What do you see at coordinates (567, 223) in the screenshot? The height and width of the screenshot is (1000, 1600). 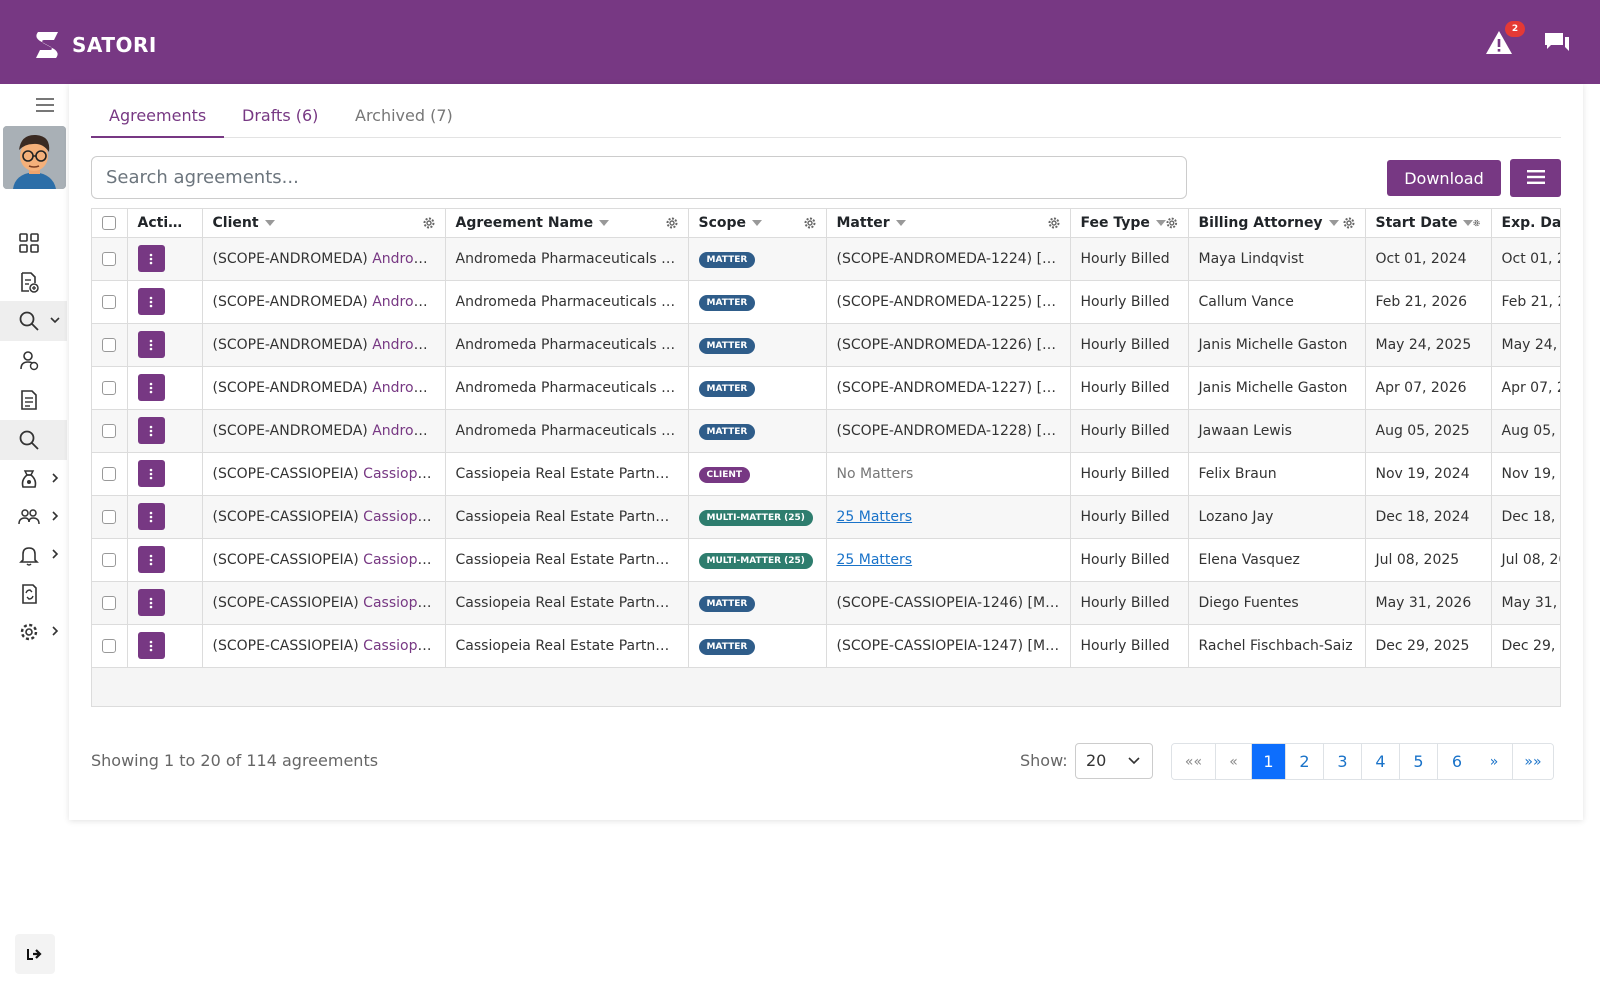 I see `header-agreement-name: Agreement Name` at bounding box center [567, 223].